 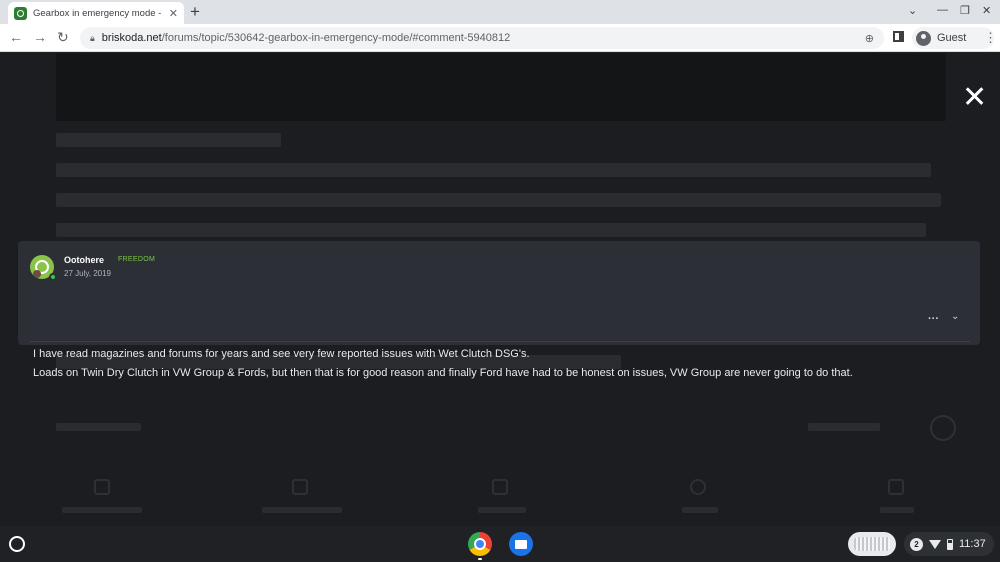 I want to click on close-icon: ✕, so click(x=974, y=98).